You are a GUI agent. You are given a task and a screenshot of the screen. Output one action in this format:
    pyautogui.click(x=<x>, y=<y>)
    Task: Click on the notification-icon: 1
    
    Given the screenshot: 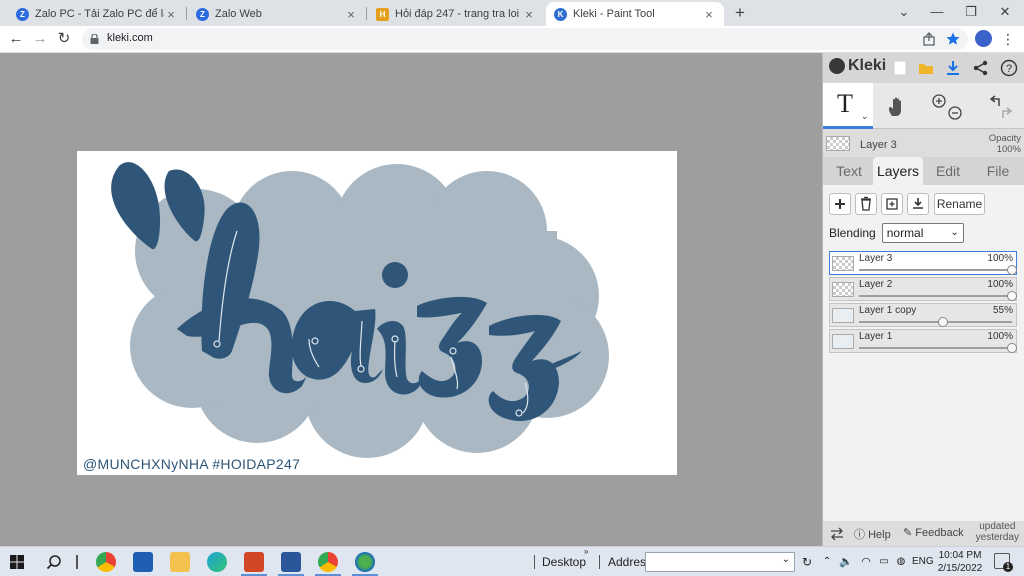 What is the action you would take?
    pyautogui.click(x=1003, y=562)
    